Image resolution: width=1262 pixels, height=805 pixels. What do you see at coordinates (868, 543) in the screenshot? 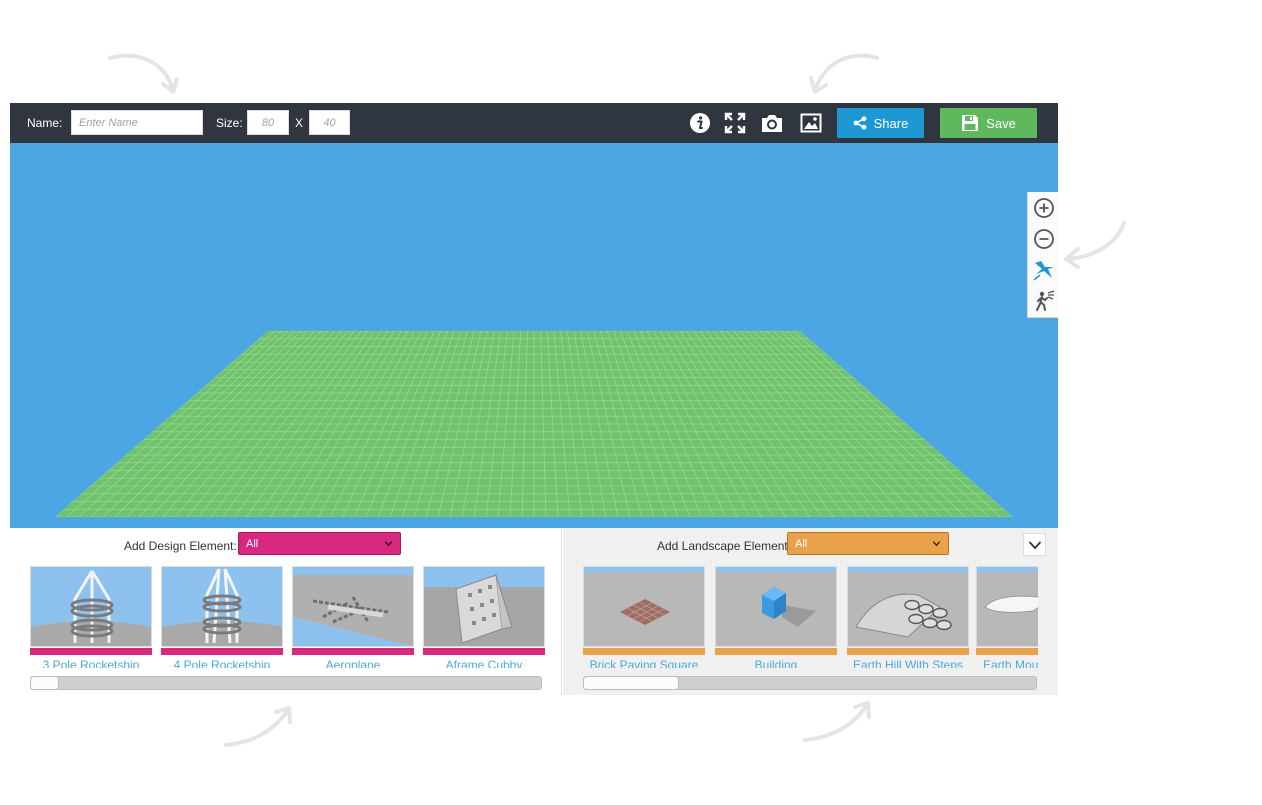
I see `landscape-filter-select: All` at bounding box center [868, 543].